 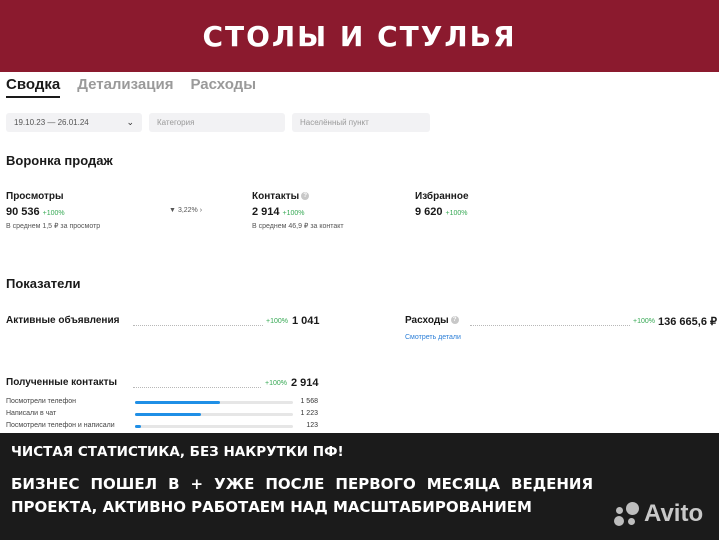 What do you see at coordinates (43, 283) in the screenshot?
I see `indicators-heading: Показатели` at bounding box center [43, 283].